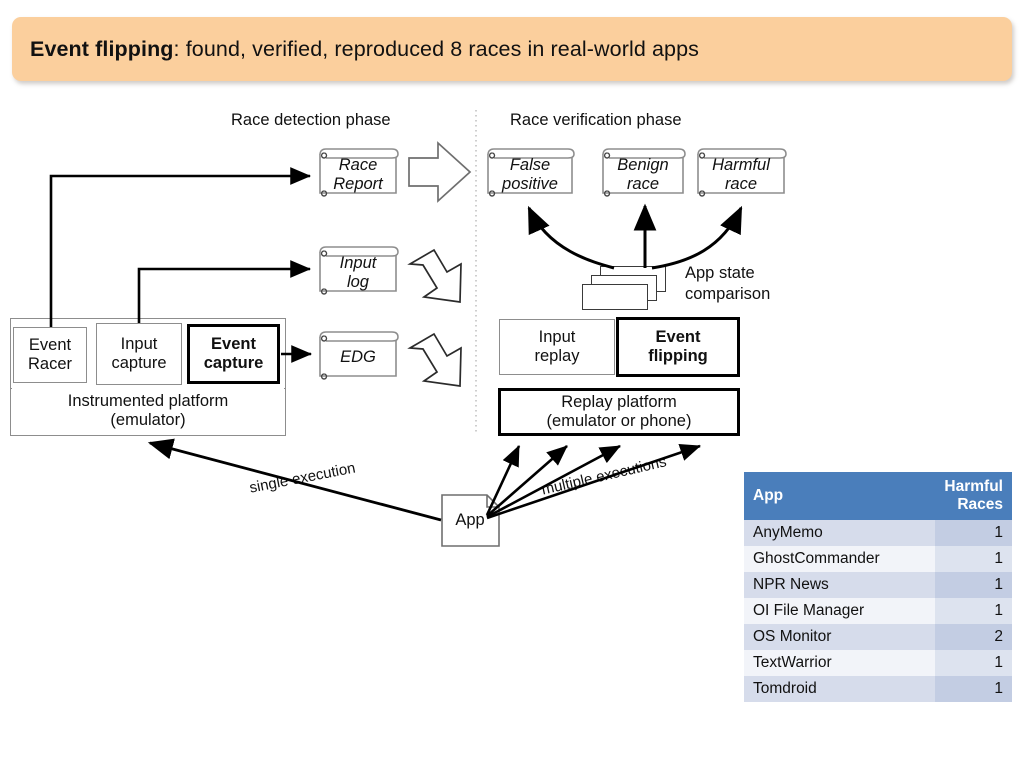 The image size is (1024, 768). What do you see at coordinates (440, 172) in the screenshot?
I see `block-arrow-race-report-to-verification` at bounding box center [440, 172].